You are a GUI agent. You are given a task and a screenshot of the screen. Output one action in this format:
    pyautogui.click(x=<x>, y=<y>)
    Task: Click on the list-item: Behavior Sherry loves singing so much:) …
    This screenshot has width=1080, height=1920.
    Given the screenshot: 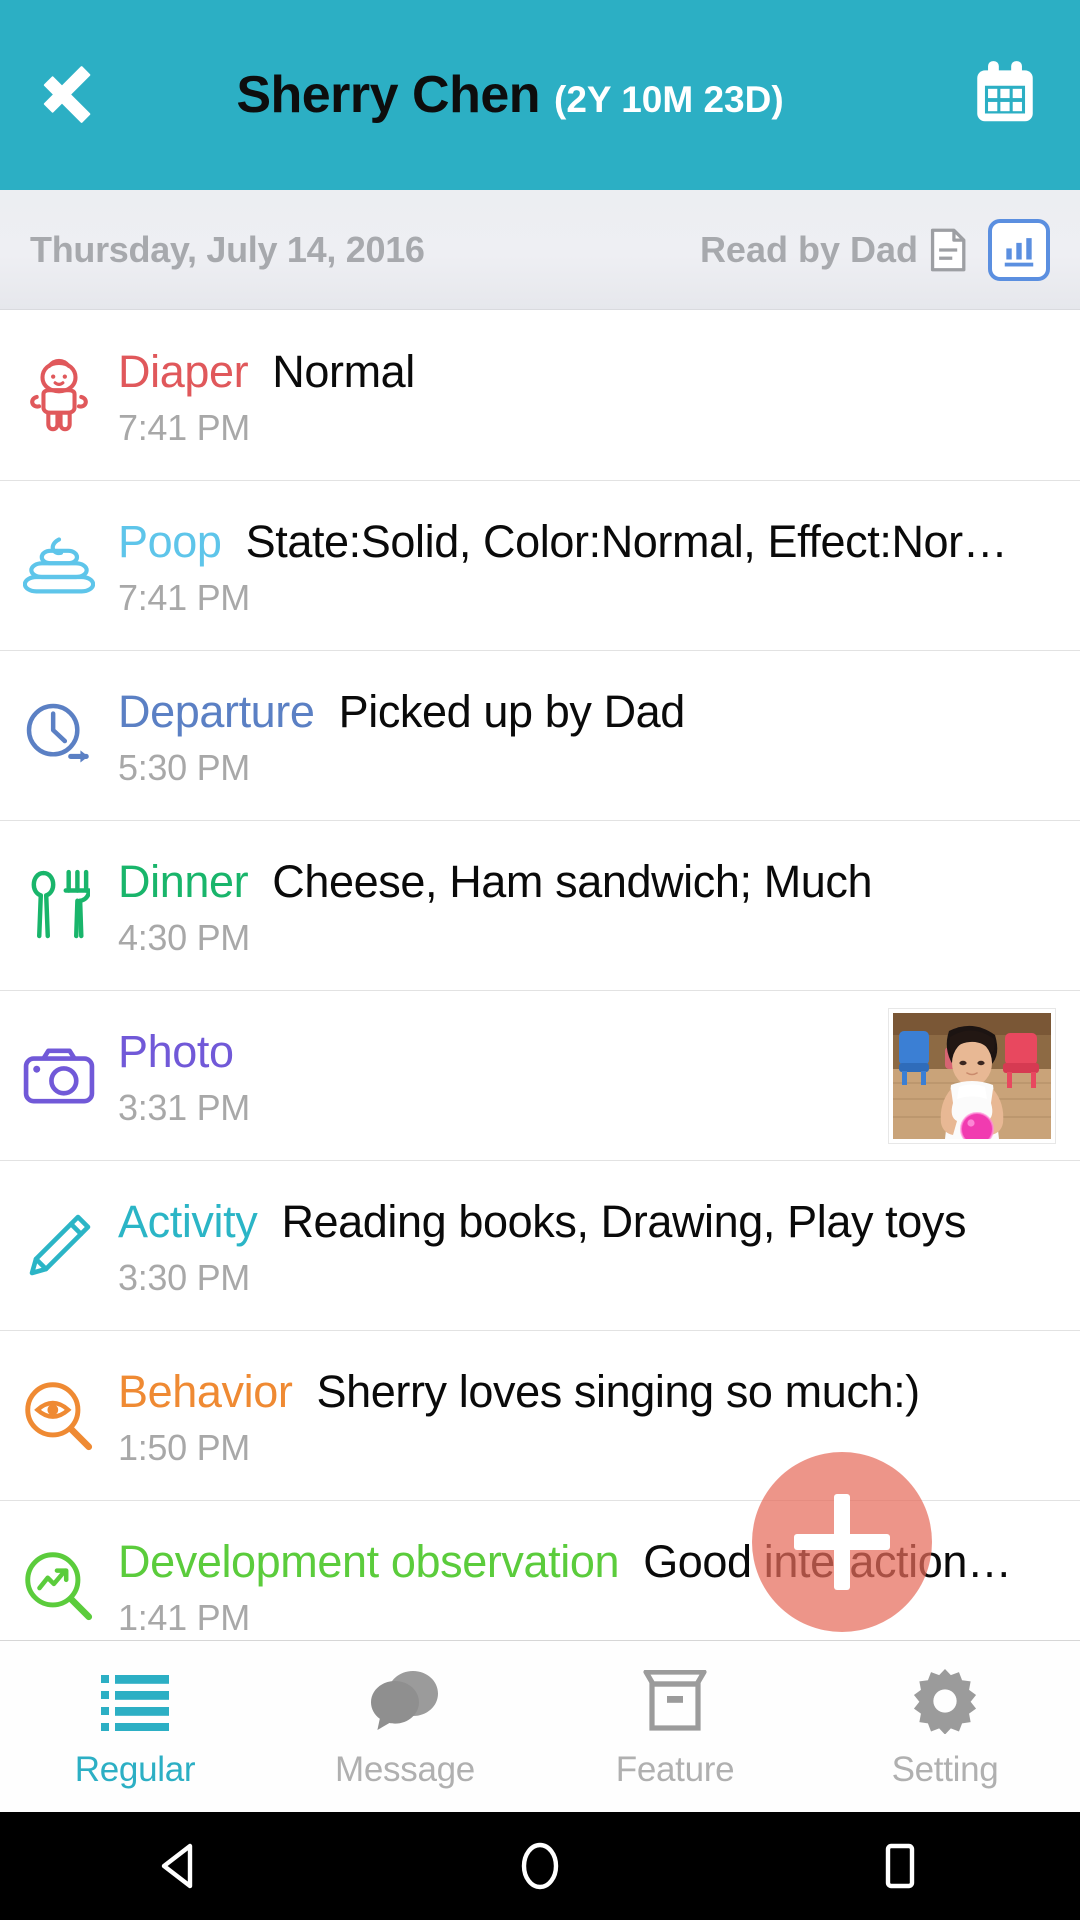 What is the action you would take?
    pyautogui.click(x=540, y=1416)
    